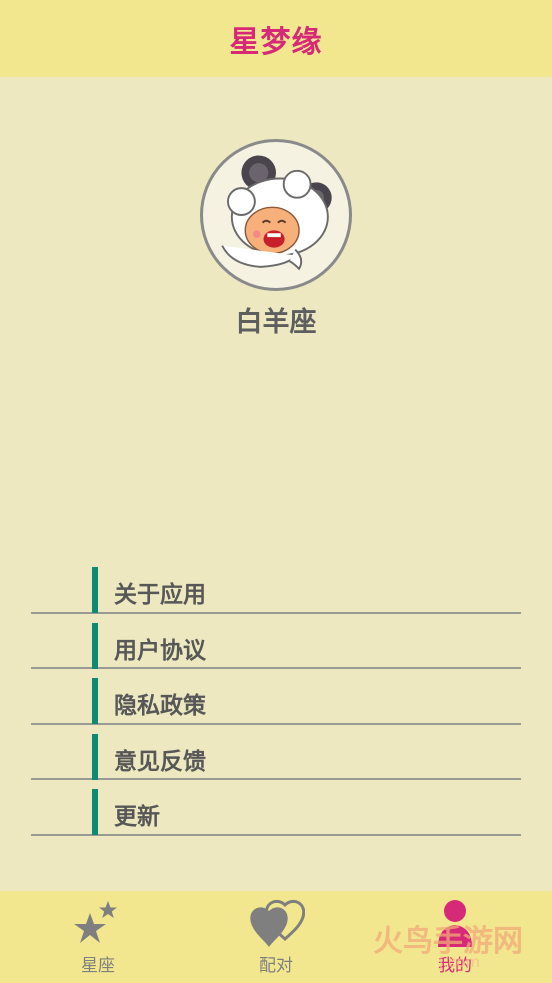  What do you see at coordinates (455, 966) in the screenshot?
I see `tab-label: 我的` at bounding box center [455, 966].